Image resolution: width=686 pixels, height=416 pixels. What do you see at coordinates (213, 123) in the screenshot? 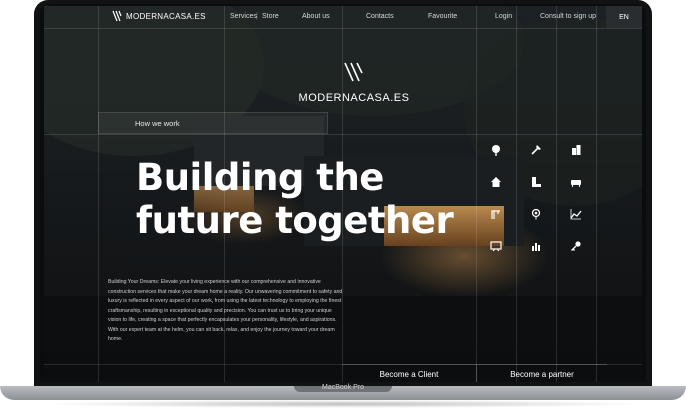
I see `section-label: How we work` at bounding box center [213, 123].